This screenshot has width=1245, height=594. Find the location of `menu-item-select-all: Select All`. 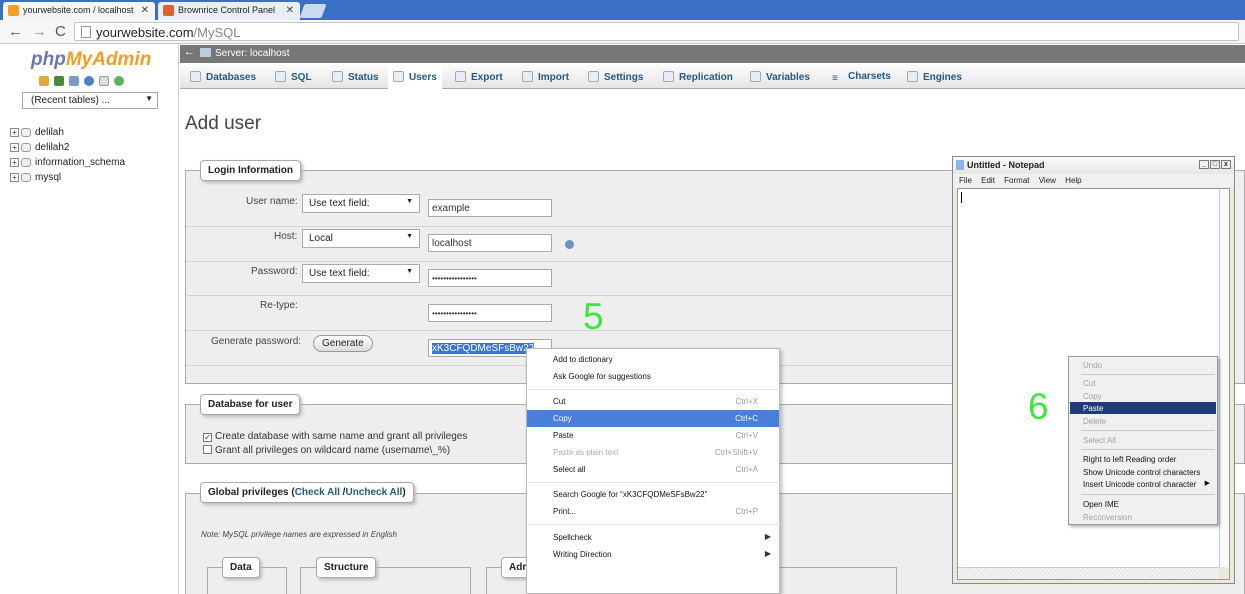

menu-item-select-all: Select All is located at coordinates (1143, 440).